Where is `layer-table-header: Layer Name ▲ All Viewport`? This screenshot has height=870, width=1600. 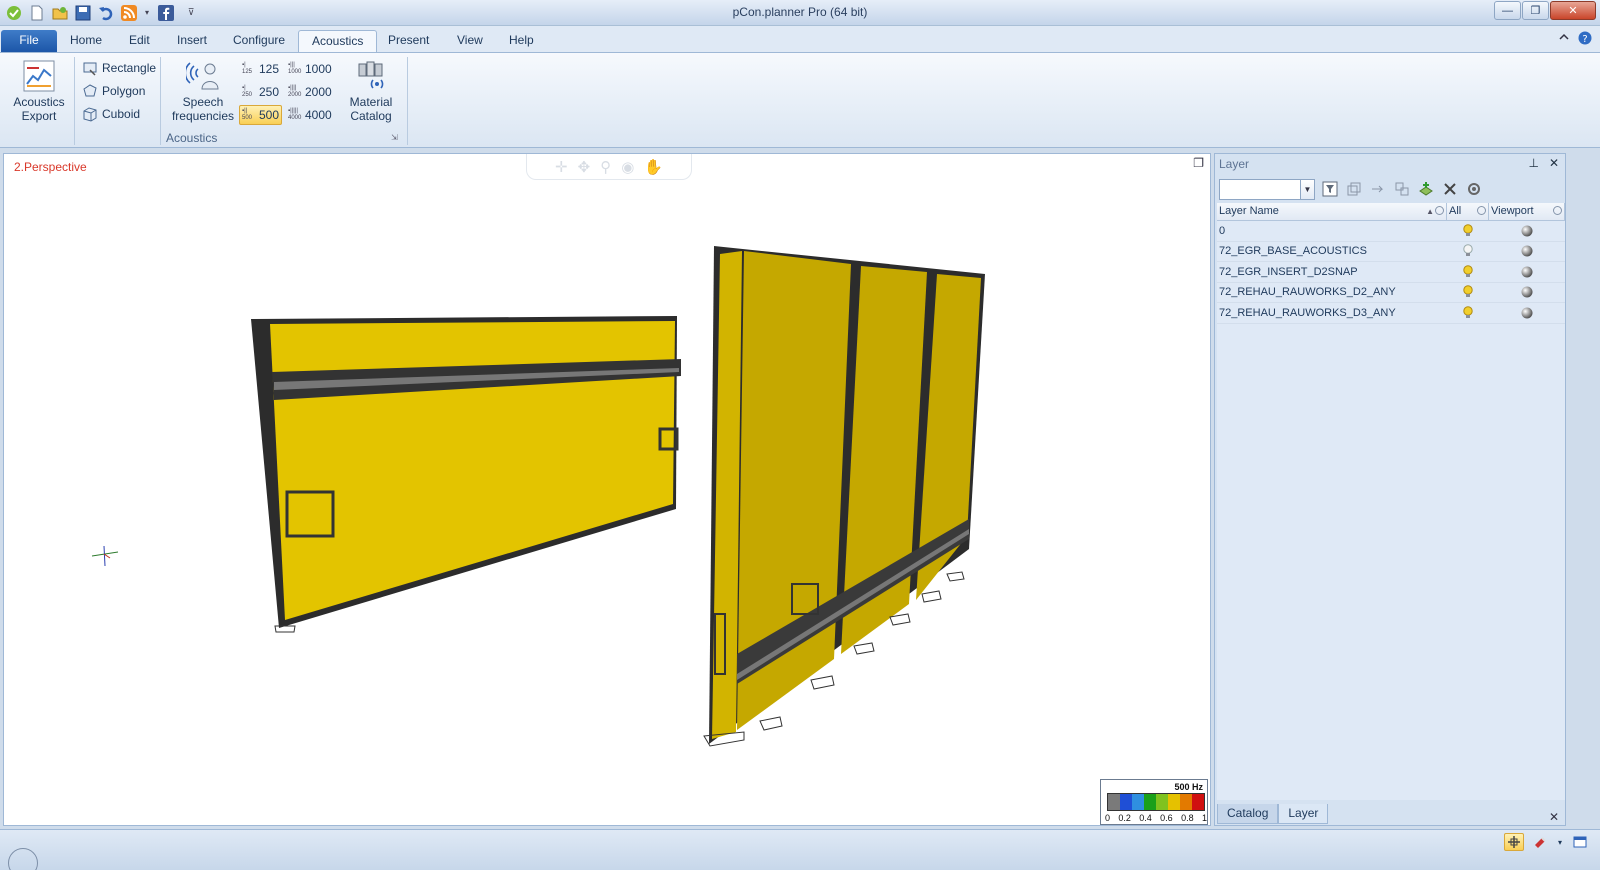 layer-table-header: Layer Name ▲ All Viewport is located at coordinates (1391, 212).